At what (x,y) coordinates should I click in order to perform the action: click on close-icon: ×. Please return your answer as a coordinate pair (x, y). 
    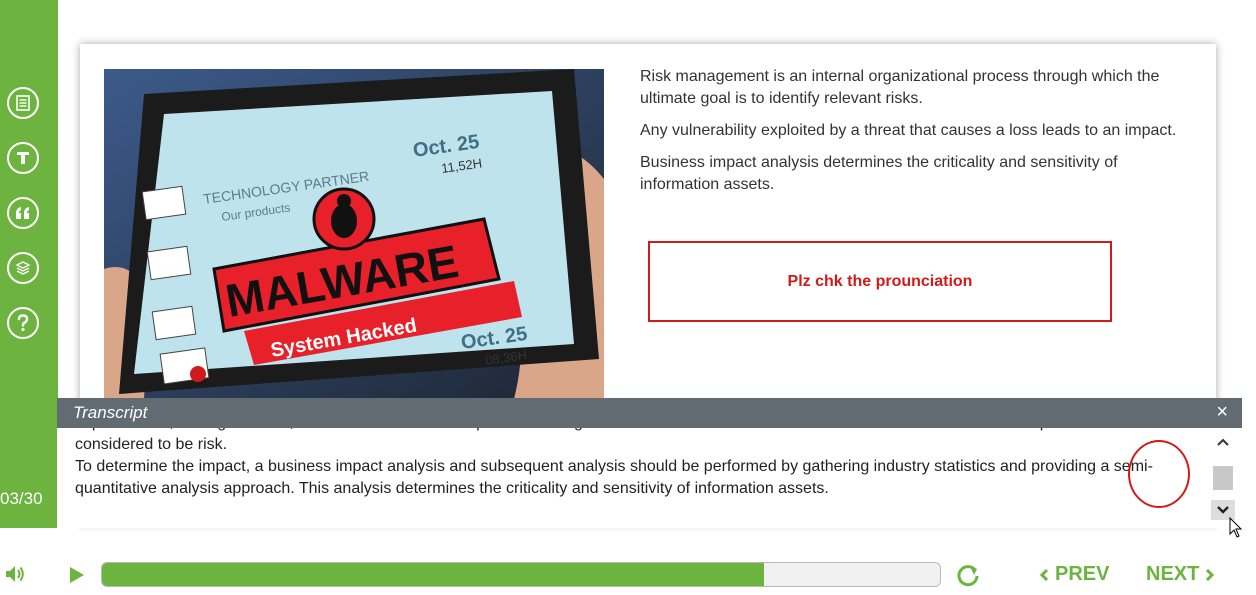
    Looking at the image, I should click on (1222, 412).